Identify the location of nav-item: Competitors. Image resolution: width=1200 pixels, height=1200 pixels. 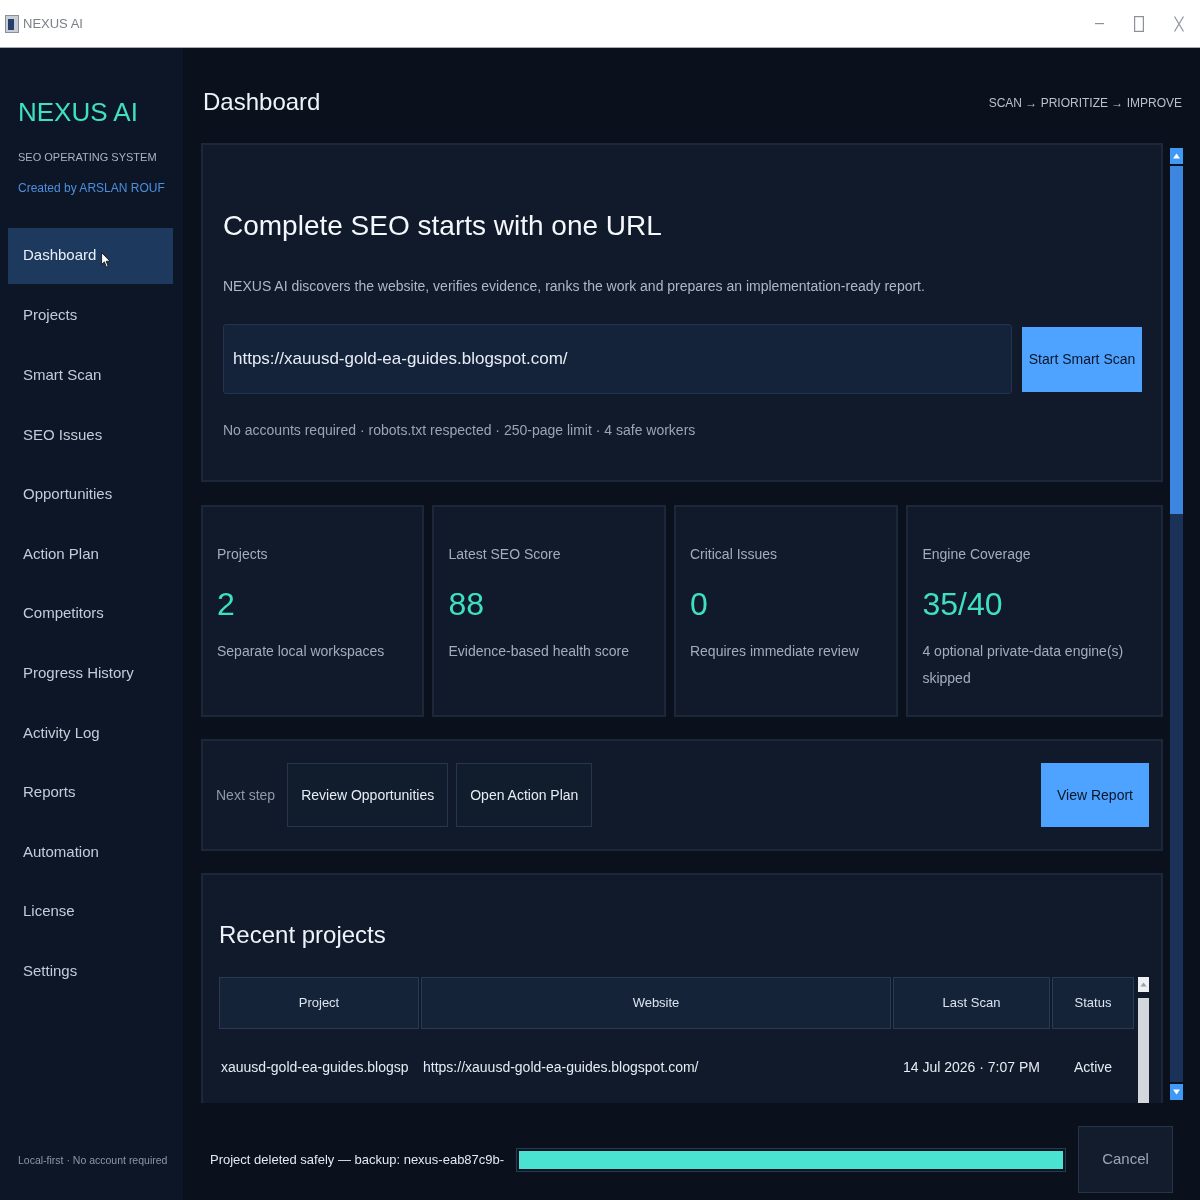
(90, 613).